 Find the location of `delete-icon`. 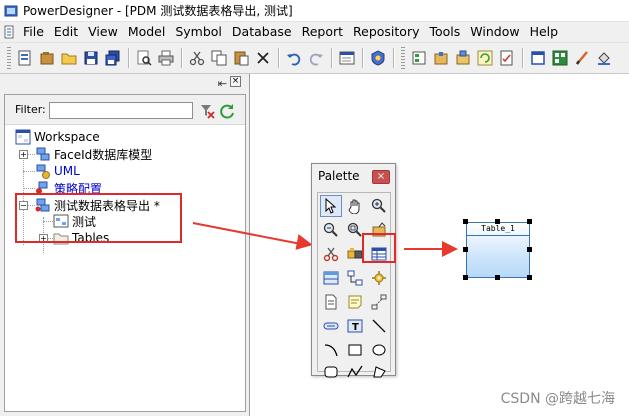

delete-icon is located at coordinates (263, 58).